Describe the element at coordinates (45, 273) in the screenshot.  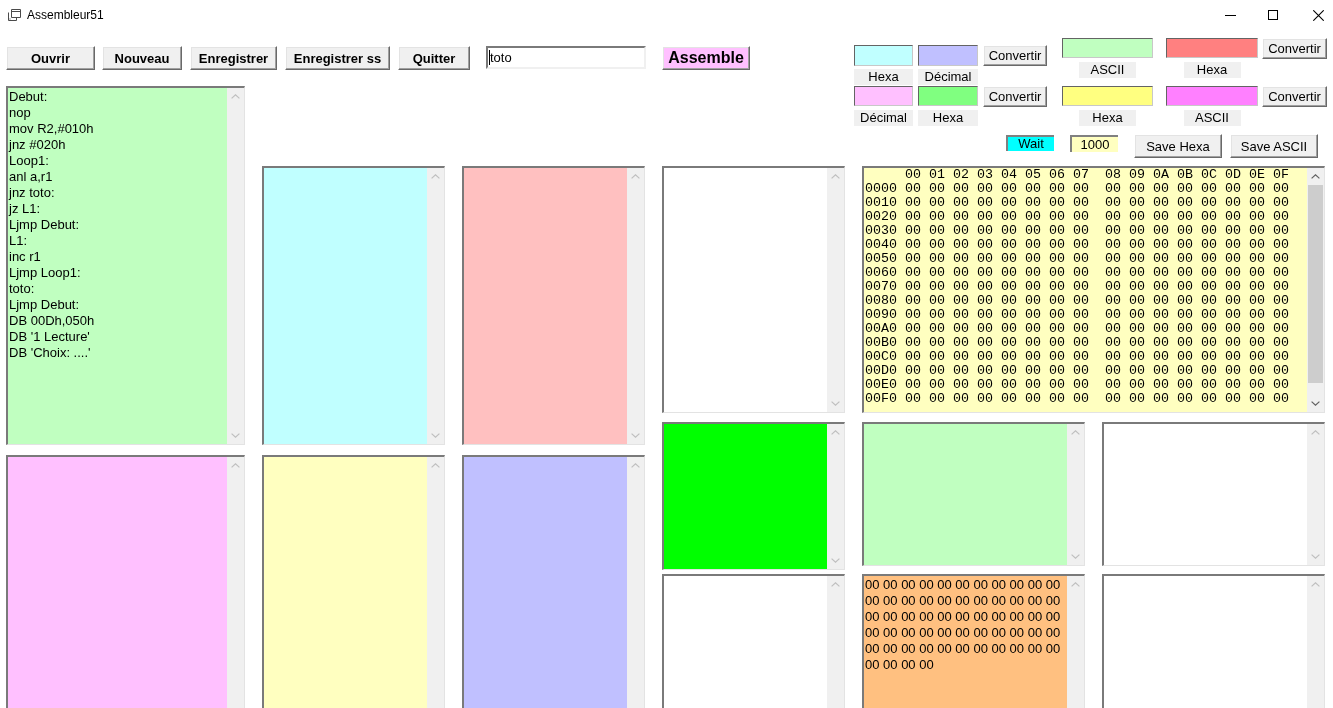
I see `text-line: Ljmp Loop1:` at that location.